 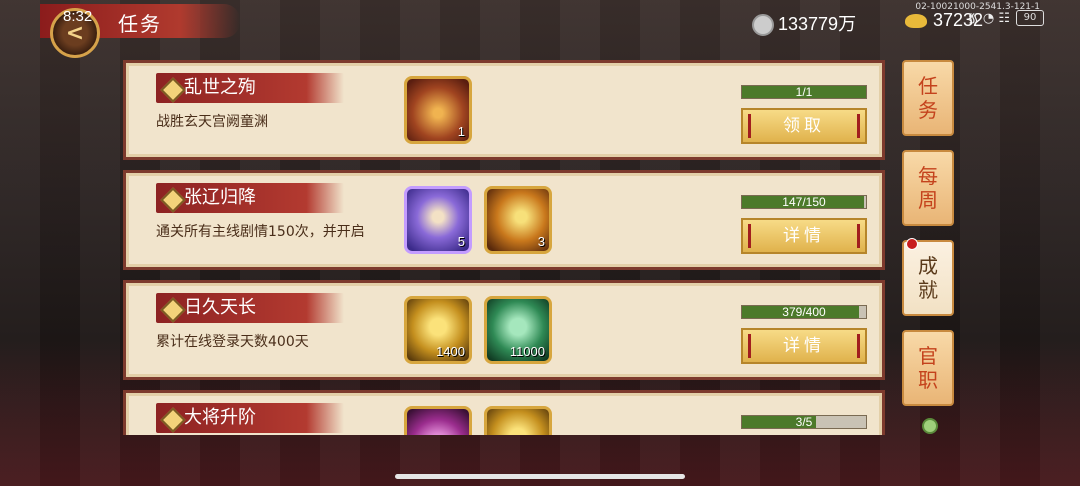 I want to click on notification-dot, so click(x=912, y=244).